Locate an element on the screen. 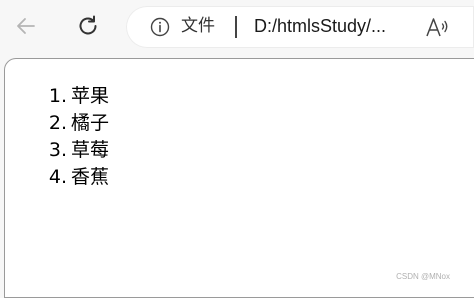 Image resolution: width=474 pixels, height=298 pixels. list-item-text: 草莓 is located at coordinates (90, 150).